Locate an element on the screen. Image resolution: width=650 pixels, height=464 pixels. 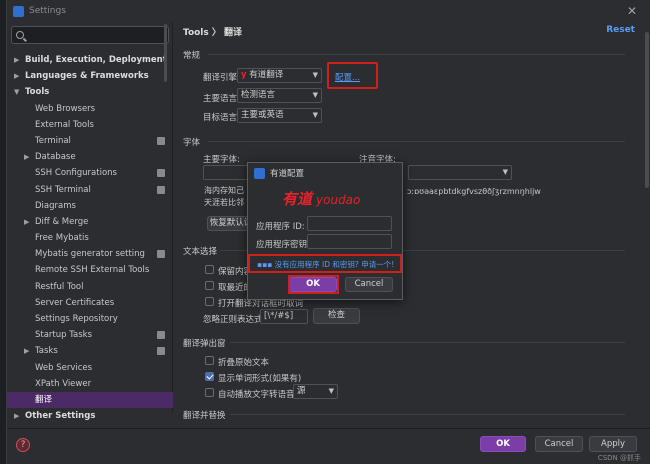
sidebar-item: Web Services is located at coordinates (90, 368).